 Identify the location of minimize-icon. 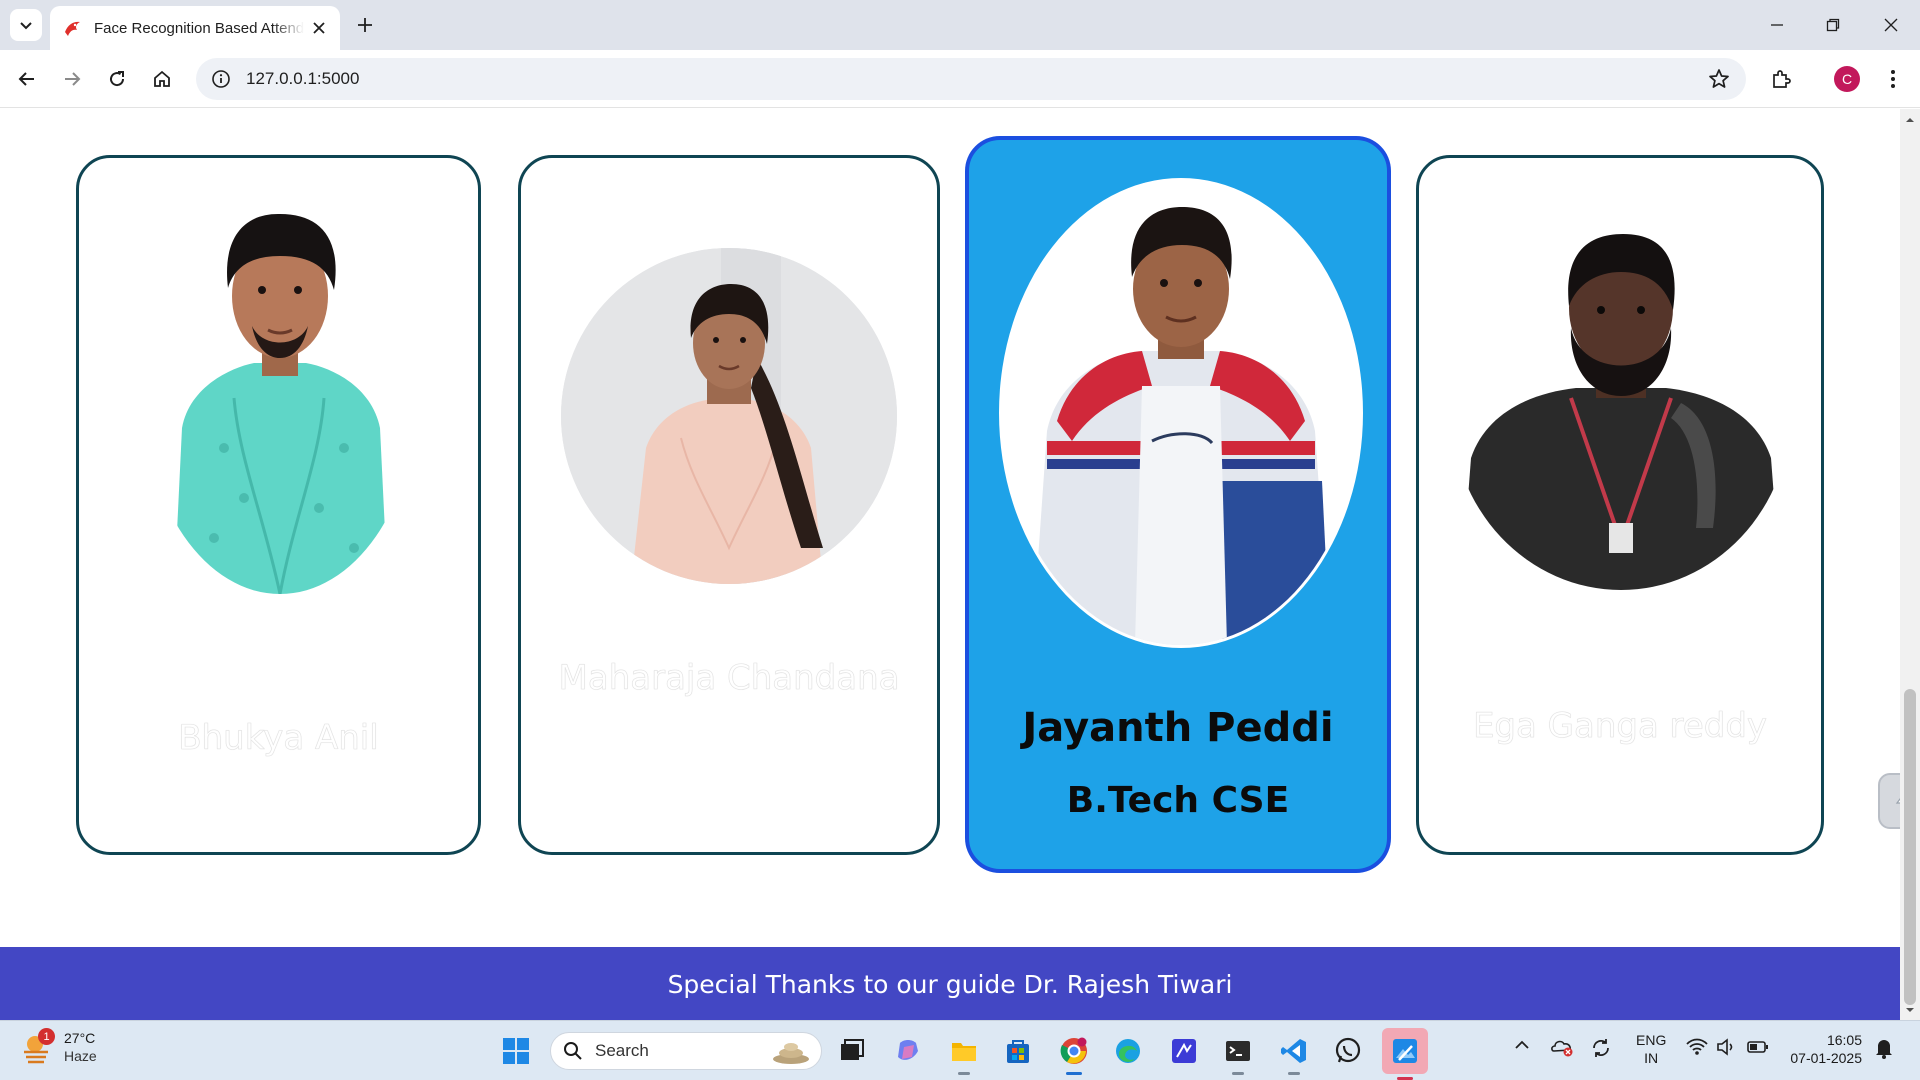
(1777, 25).